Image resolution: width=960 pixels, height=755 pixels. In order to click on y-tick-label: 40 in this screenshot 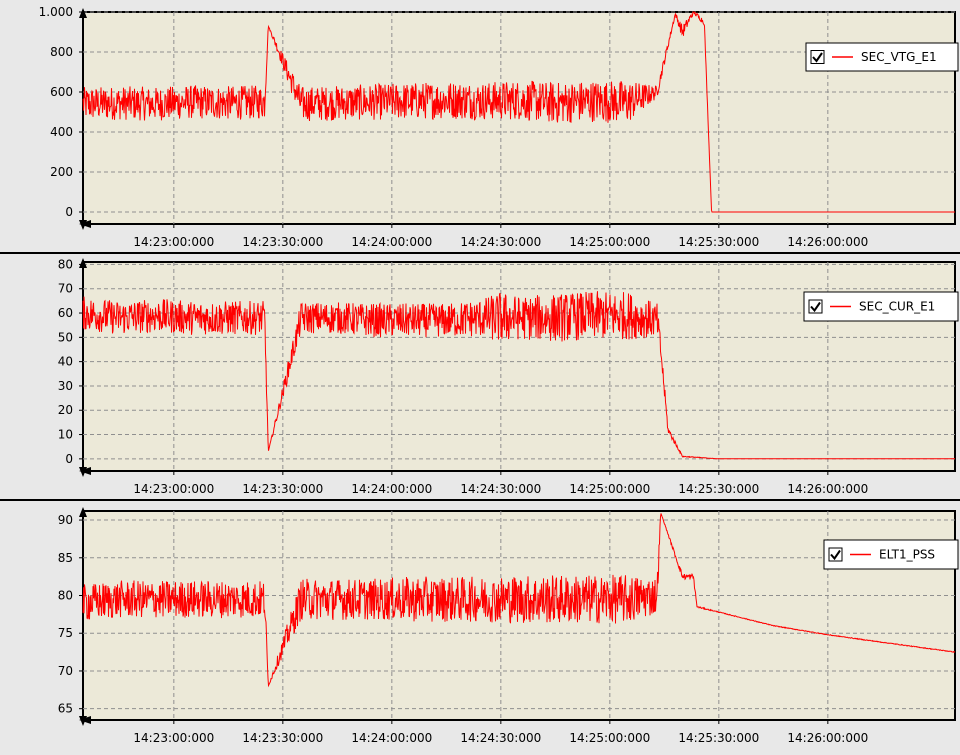, I will do `click(65, 362)`.